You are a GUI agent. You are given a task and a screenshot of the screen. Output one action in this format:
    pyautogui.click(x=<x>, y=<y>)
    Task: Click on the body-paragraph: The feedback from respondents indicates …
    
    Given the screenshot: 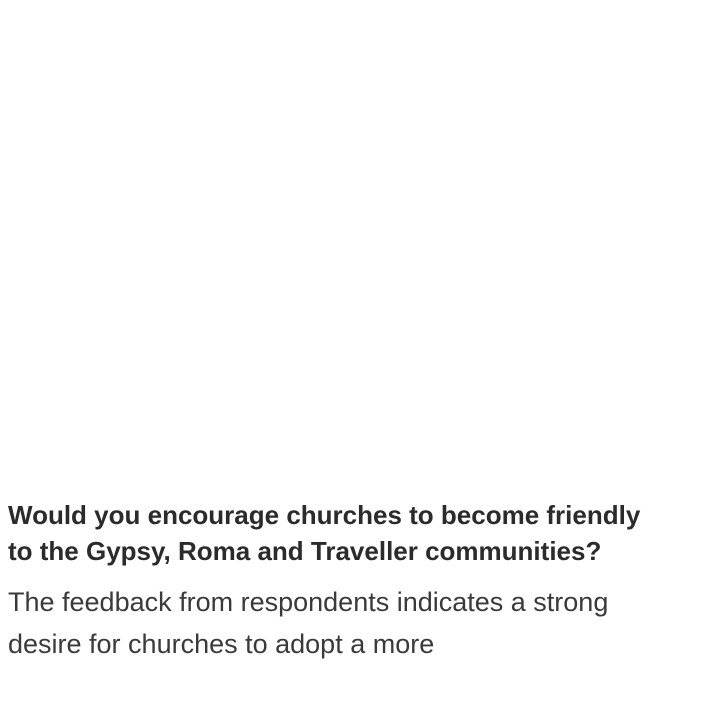 What is the action you would take?
    pyautogui.click(x=308, y=623)
    